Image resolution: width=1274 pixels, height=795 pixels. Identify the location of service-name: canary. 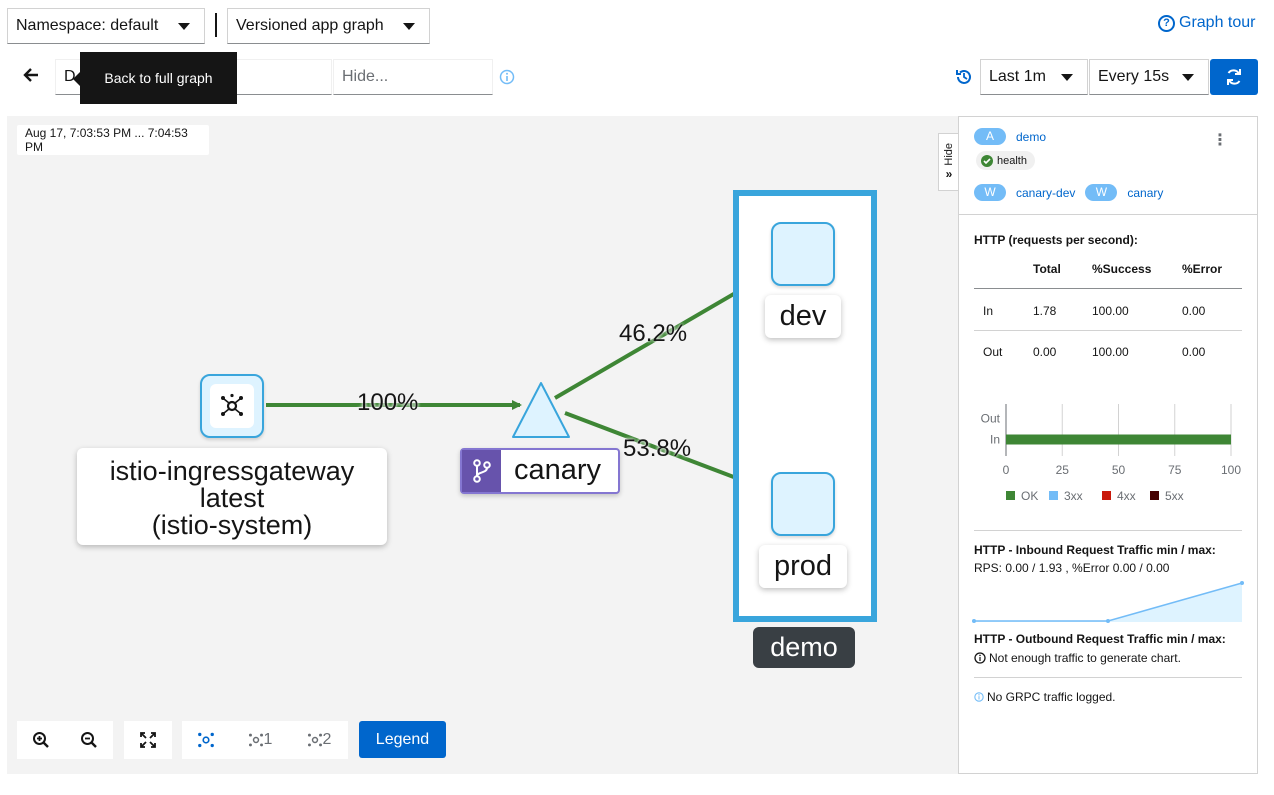
(558, 470).